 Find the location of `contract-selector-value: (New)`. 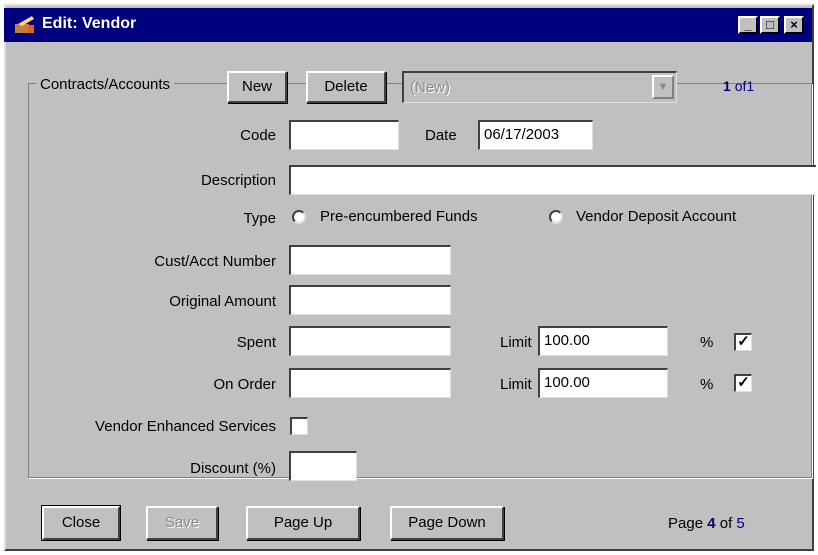

contract-selector-value: (New) is located at coordinates (430, 87).